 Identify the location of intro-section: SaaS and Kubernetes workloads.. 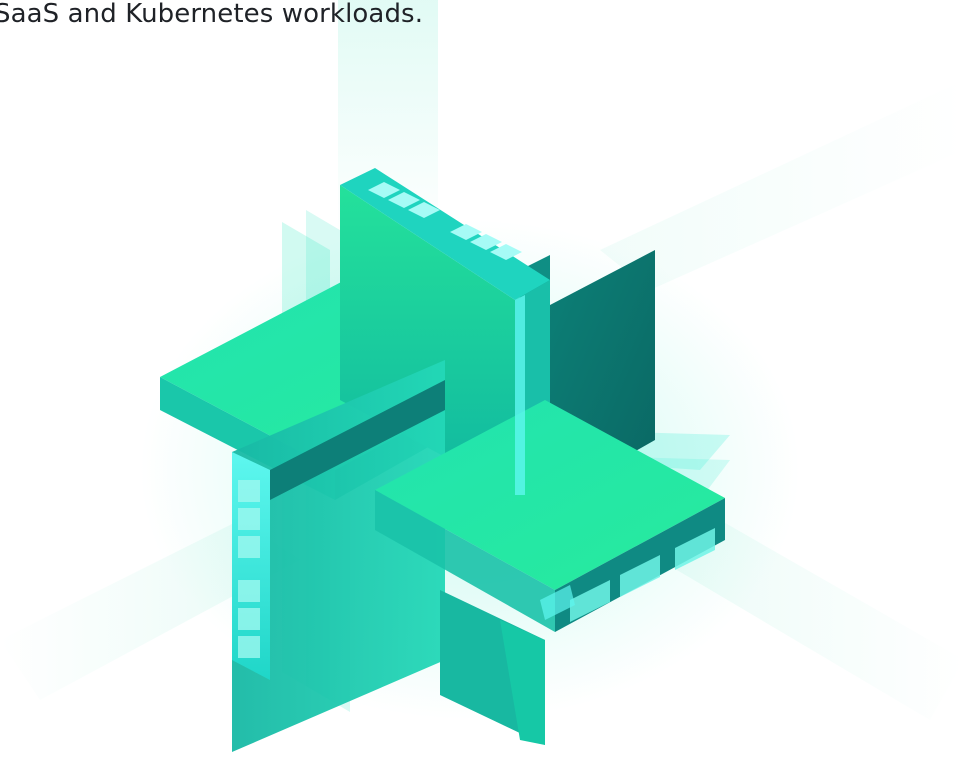
(482, 30).